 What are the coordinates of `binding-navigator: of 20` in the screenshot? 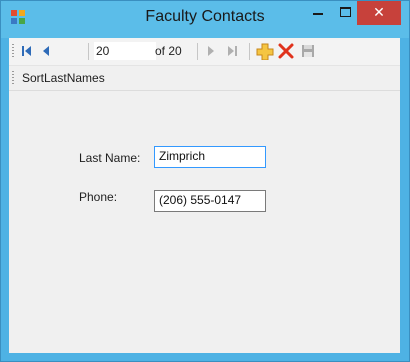 It's located at (204, 52).